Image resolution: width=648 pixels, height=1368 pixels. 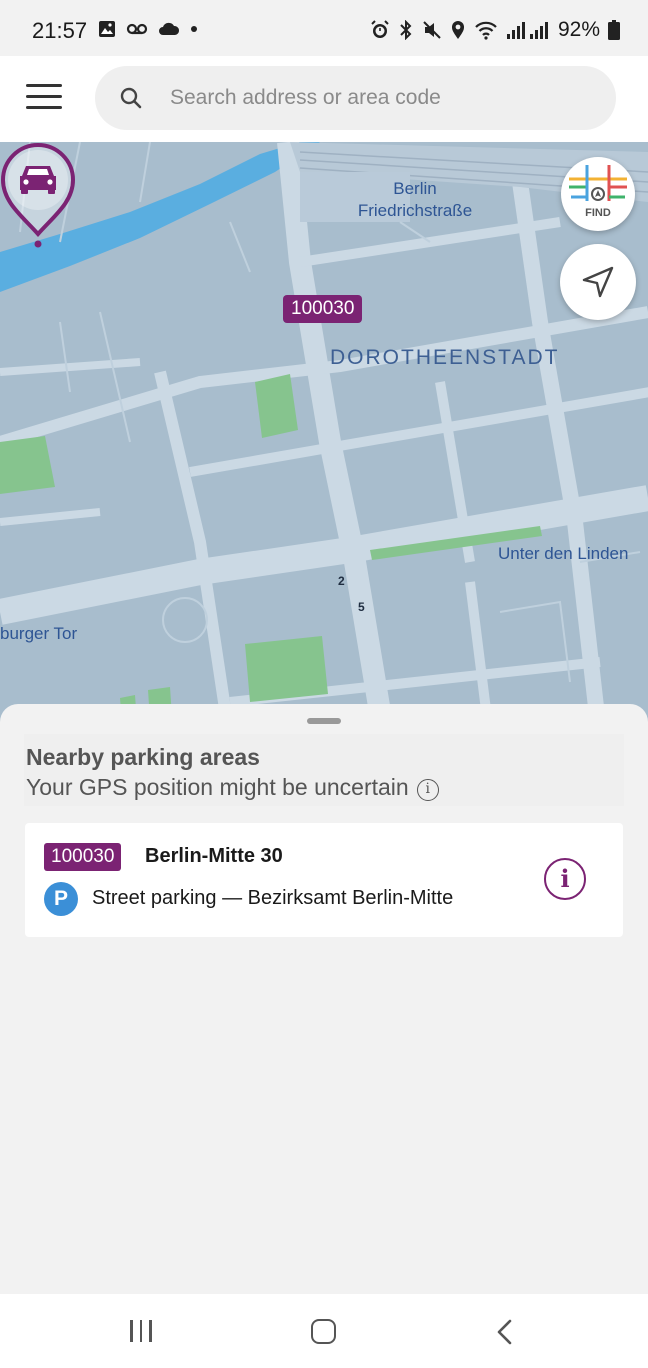 What do you see at coordinates (214, 856) in the screenshot?
I see `area-name: Berlin-Mitte 30` at bounding box center [214, 856].